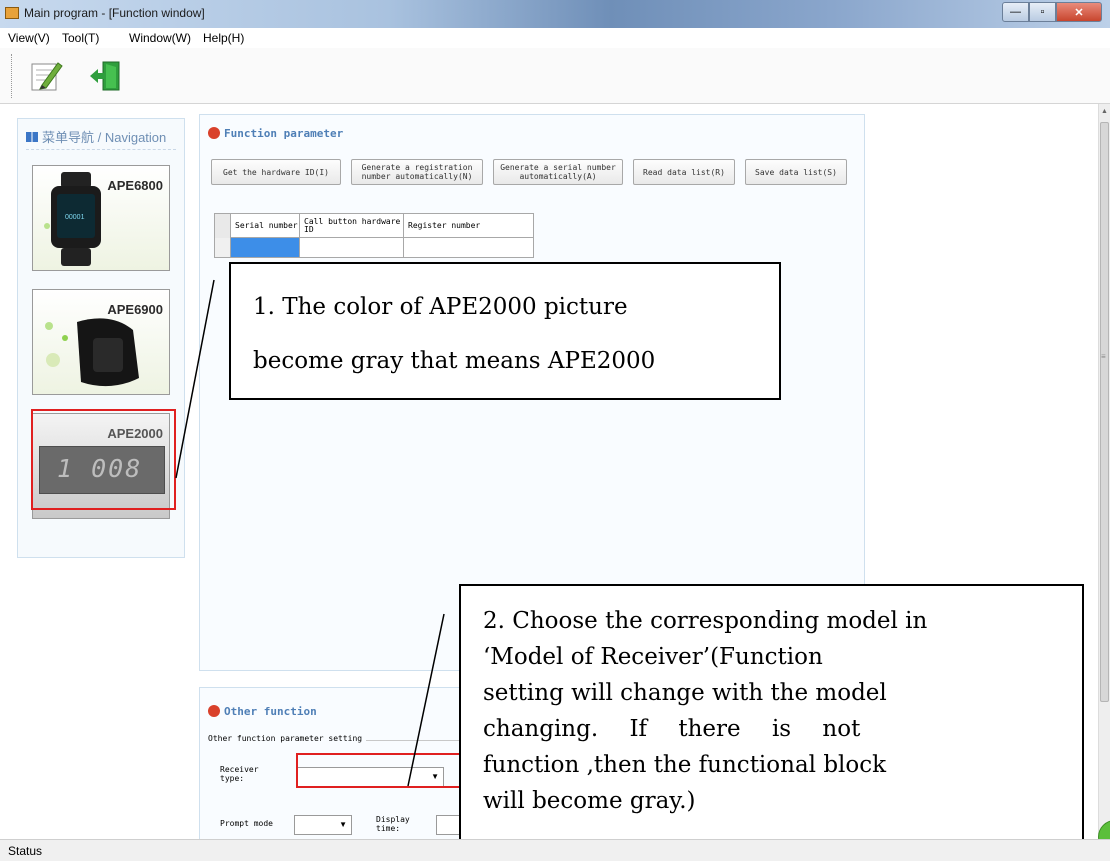  Describe the element at coordinates (454, 361) in the screenshot. I see `annotation-text: become gray that means APE2000` at that location.